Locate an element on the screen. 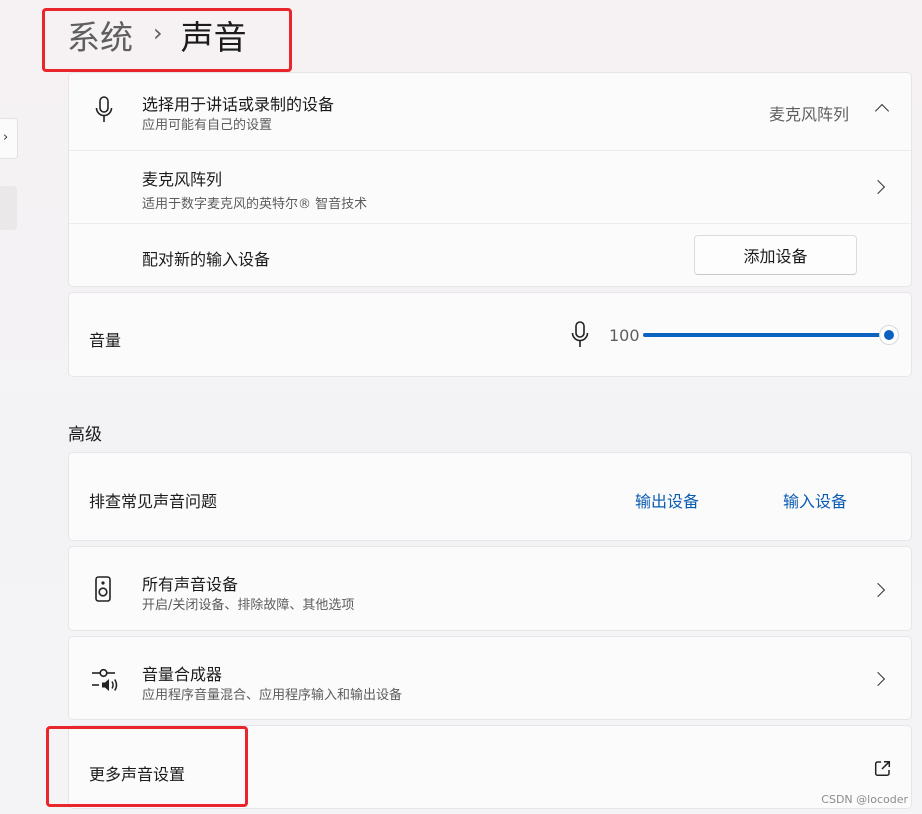 The image size is (922, 814). nav-selected-item is located at coordinates (8, 208).